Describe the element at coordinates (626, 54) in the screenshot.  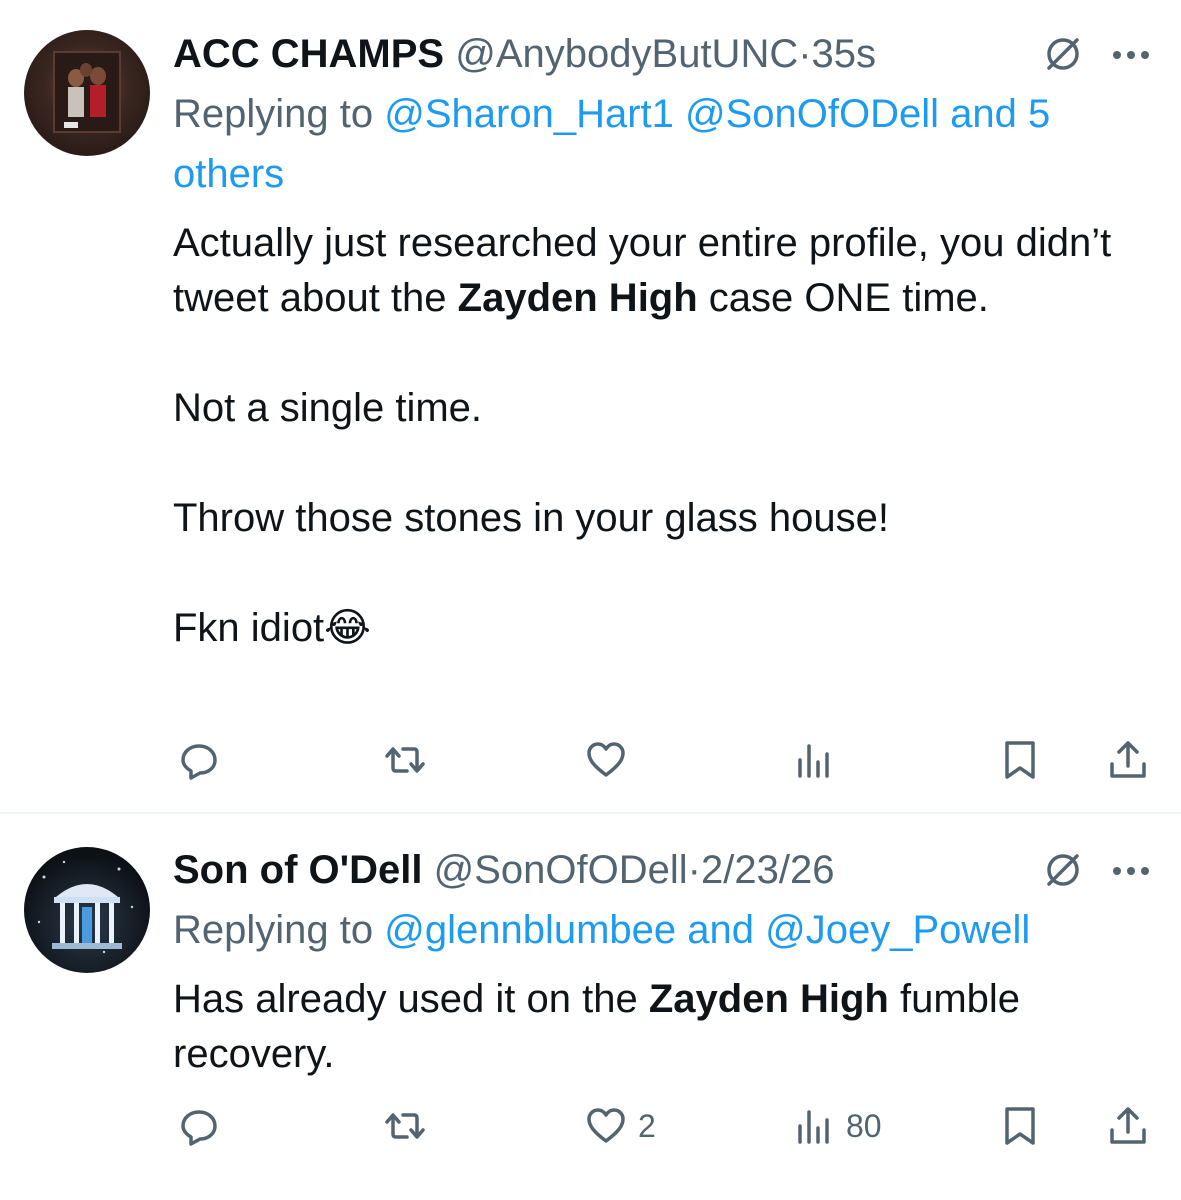
I see `user-handle: @AnybodyButUNC` at that location.